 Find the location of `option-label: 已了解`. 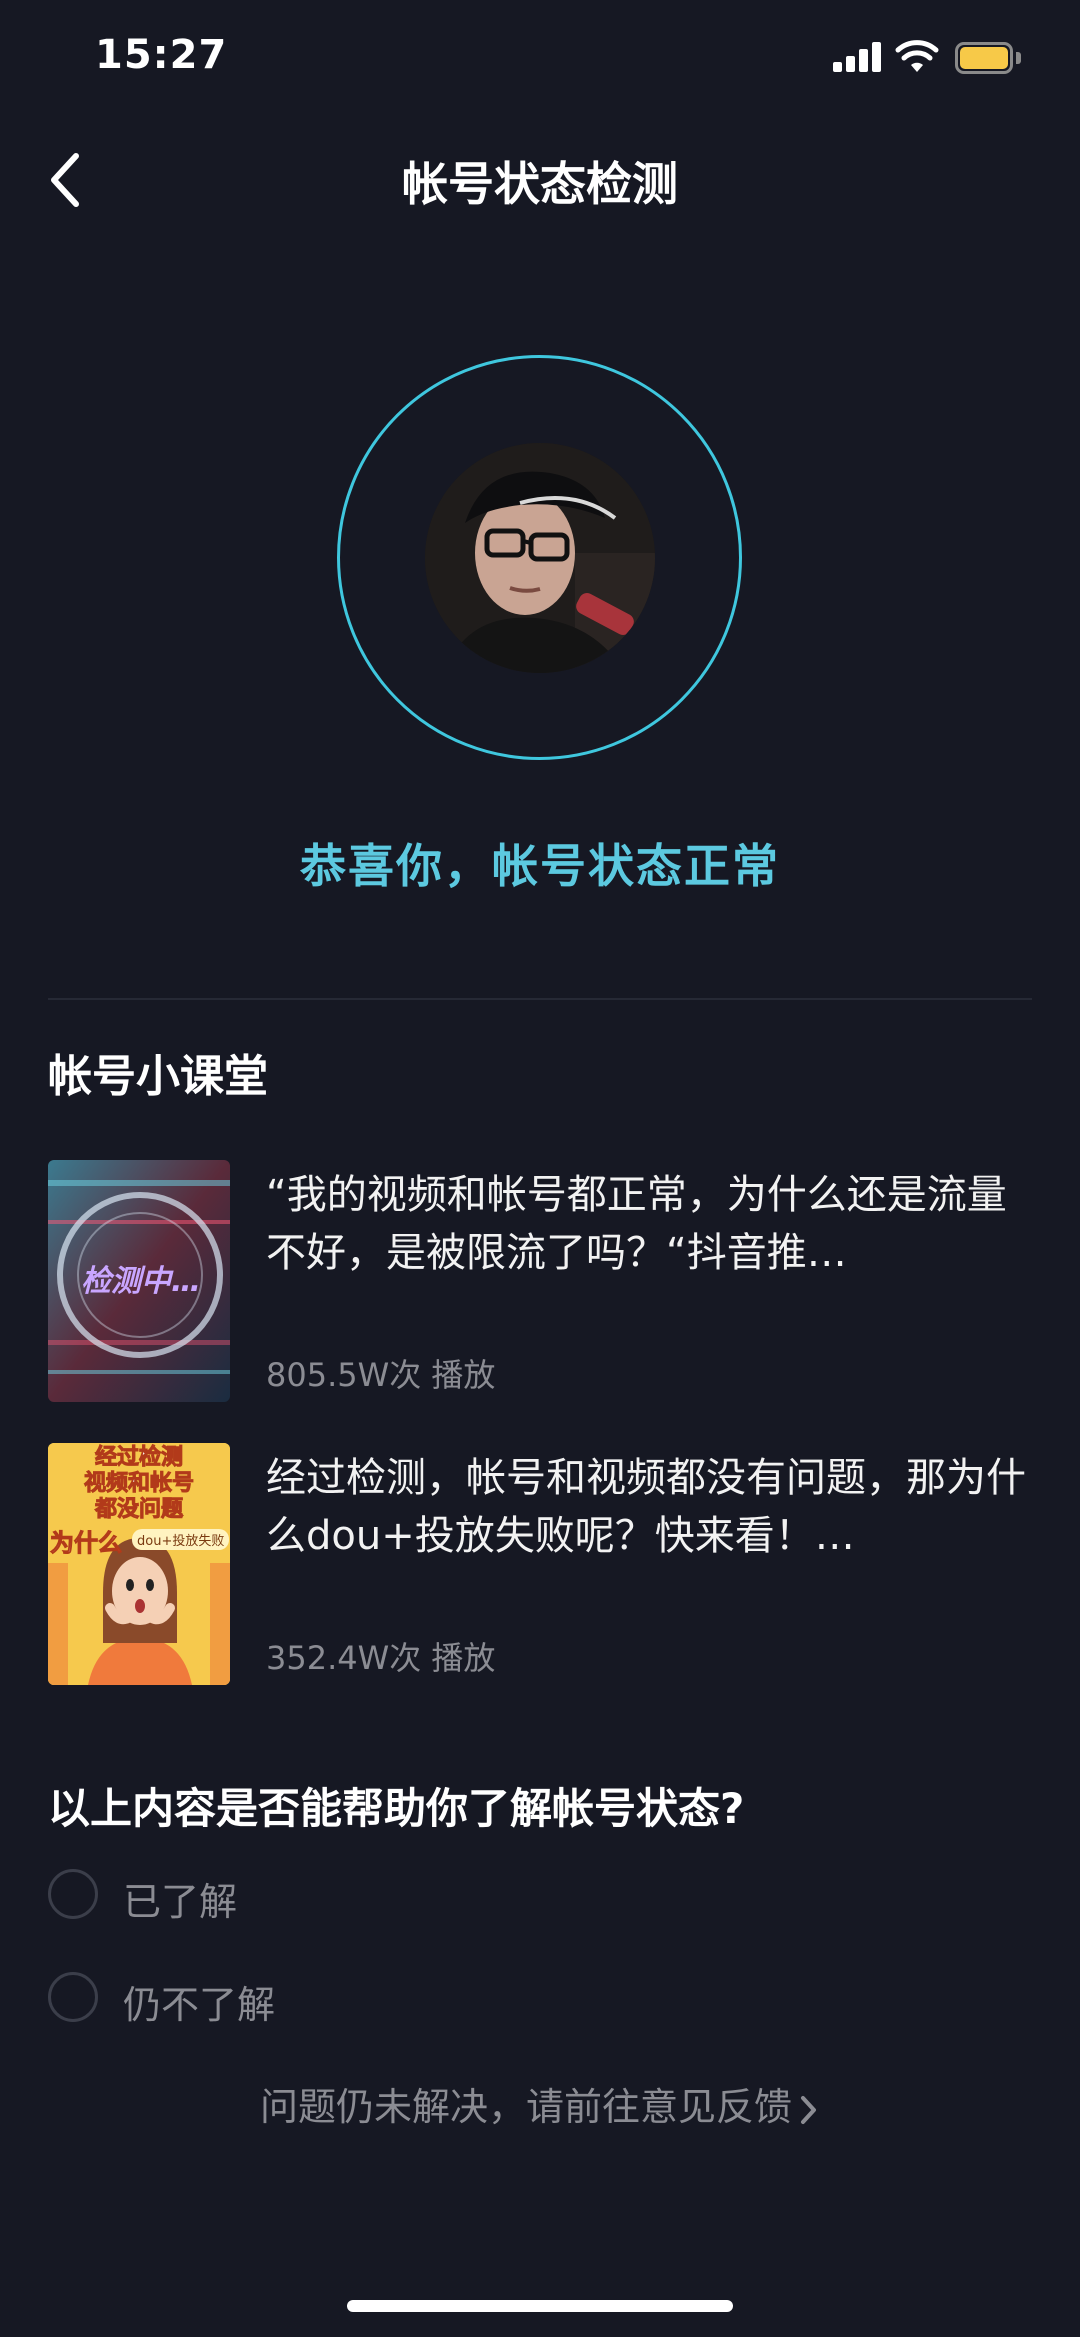

option-label: 已了解 is located at coordinates (180, 1902).